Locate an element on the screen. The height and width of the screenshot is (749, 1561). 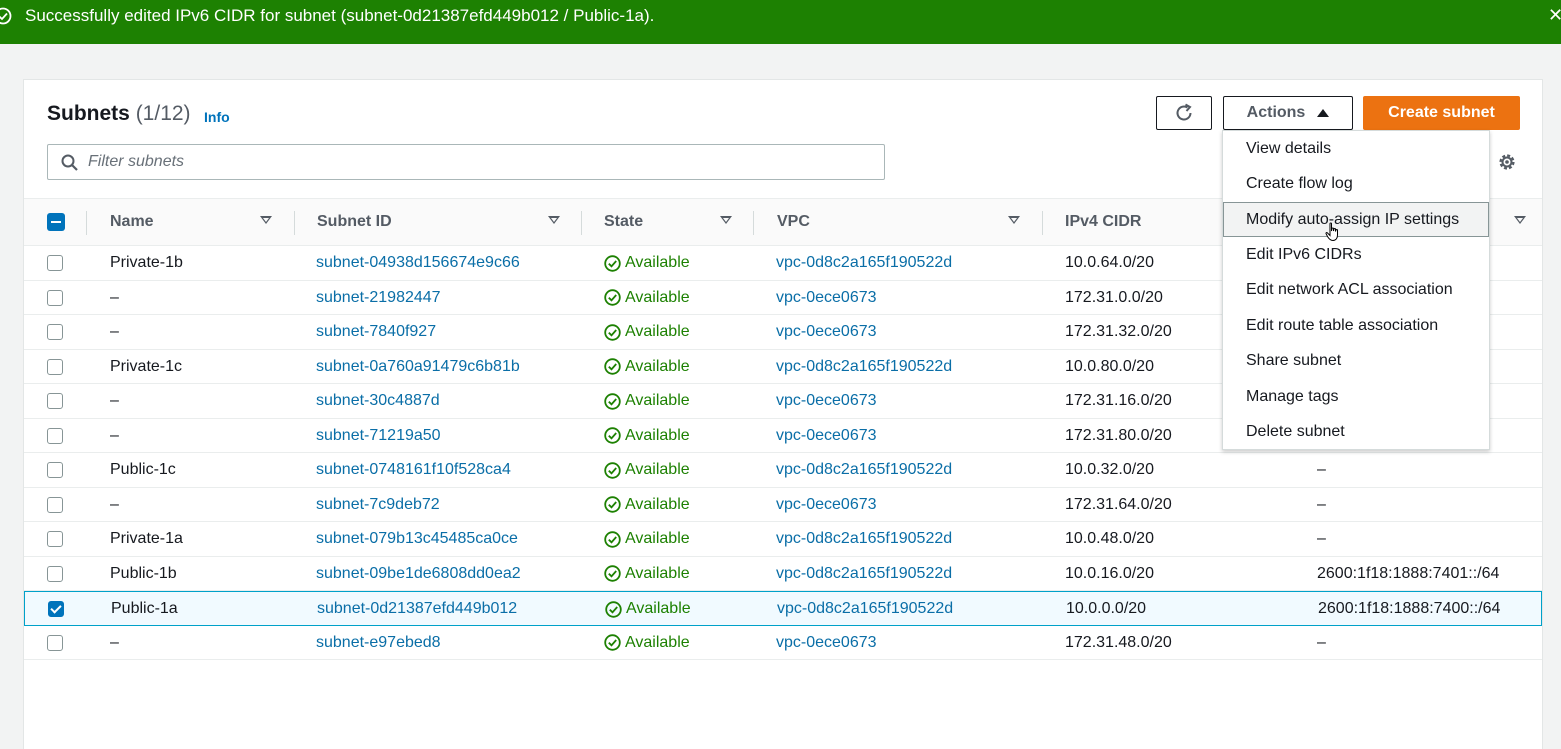
menu-item-delete-subnet: Delete subnet is located at coordinates (1356, 431).